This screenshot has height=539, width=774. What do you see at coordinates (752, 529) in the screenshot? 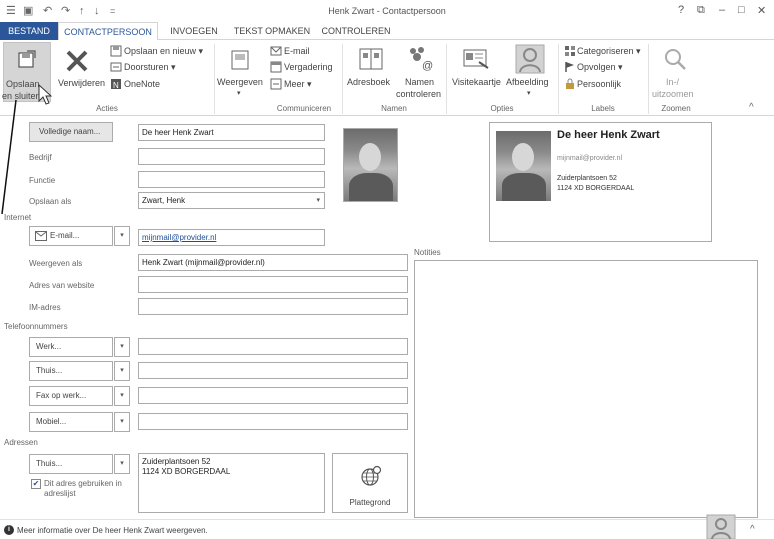
I see `people-pane-toggle: ^` at bounding box center [752, 529].